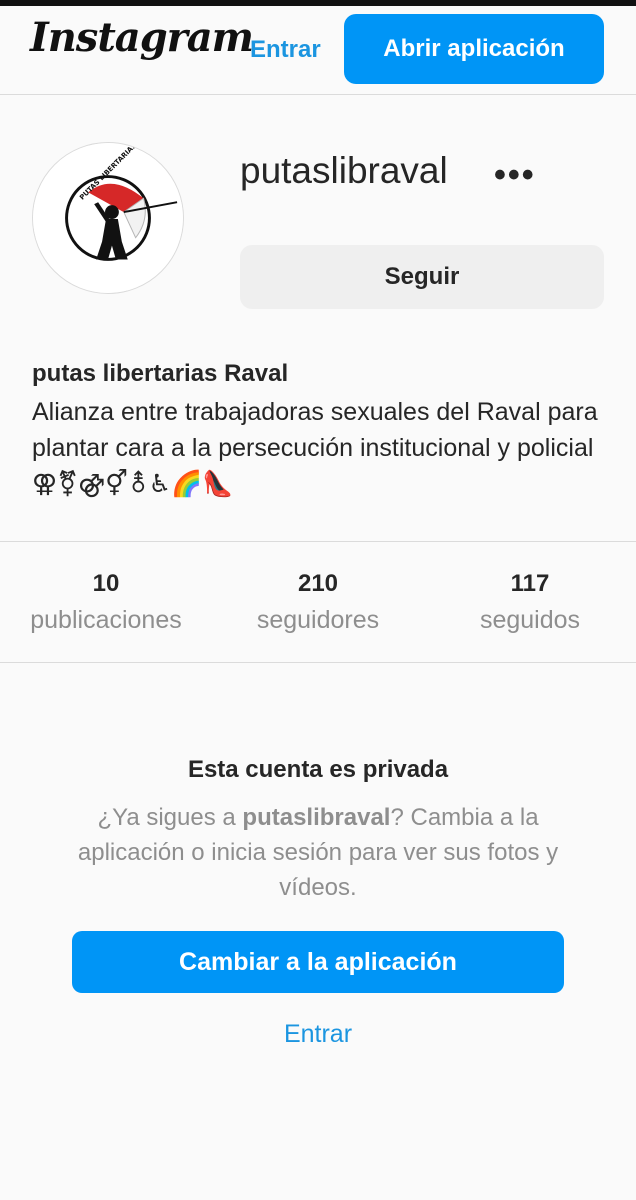  I want to click on follow-button: Seguir, so click(422, 277).